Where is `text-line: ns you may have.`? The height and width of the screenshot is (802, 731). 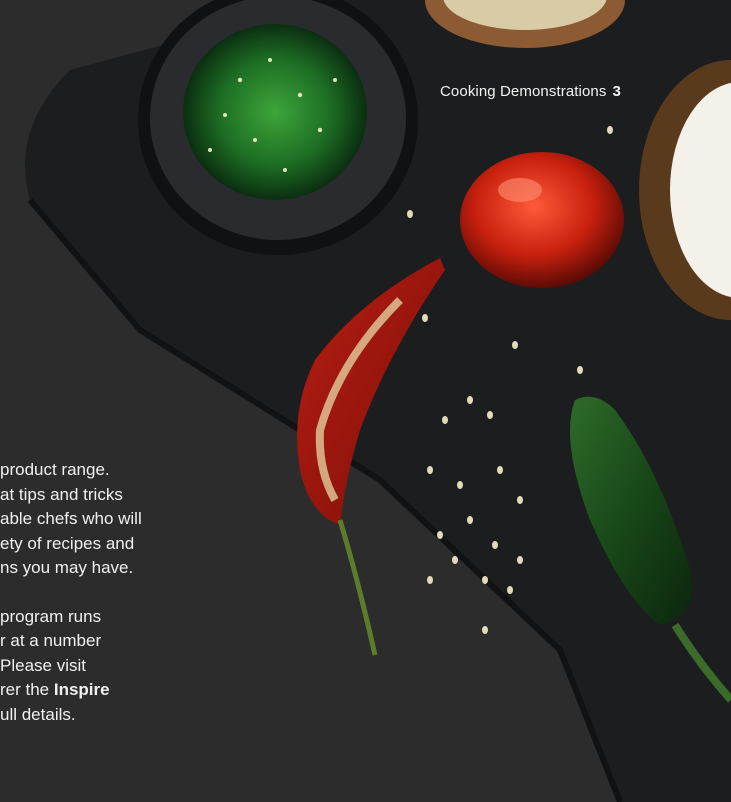
text-line: ns you may have. is located at coordinates (67, 567).